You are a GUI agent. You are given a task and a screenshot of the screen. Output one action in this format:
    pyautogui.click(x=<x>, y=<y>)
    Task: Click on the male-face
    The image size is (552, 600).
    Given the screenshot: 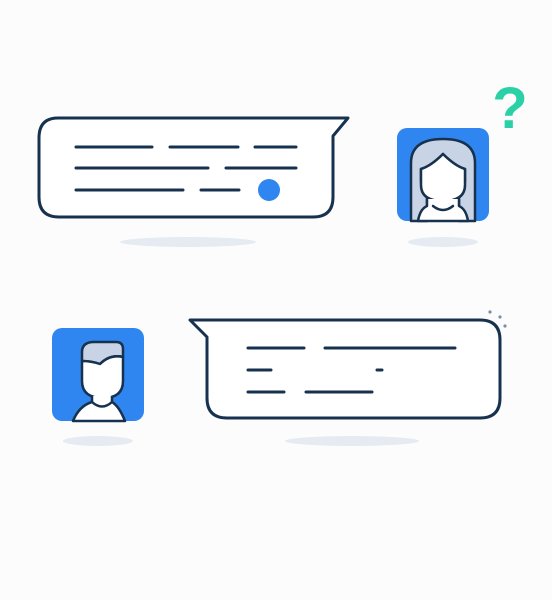 What is the action you would take?
    pyautogui.click(x=102, y=377)
    